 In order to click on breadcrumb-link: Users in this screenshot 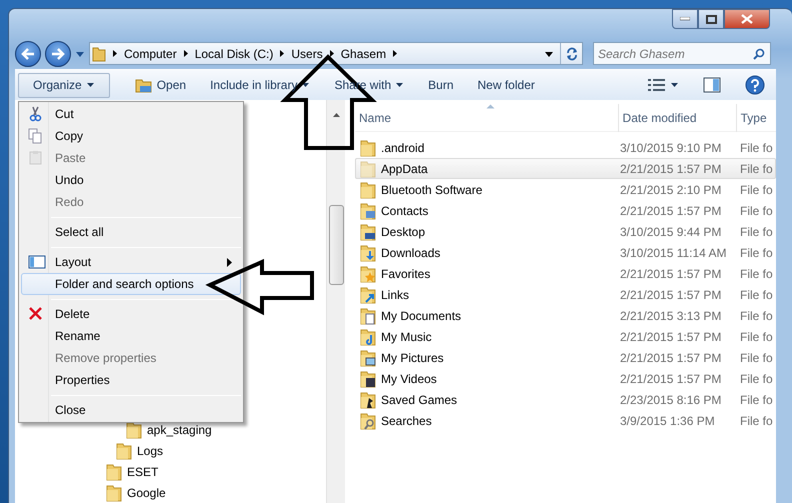, I will do `click(307, 53)`.